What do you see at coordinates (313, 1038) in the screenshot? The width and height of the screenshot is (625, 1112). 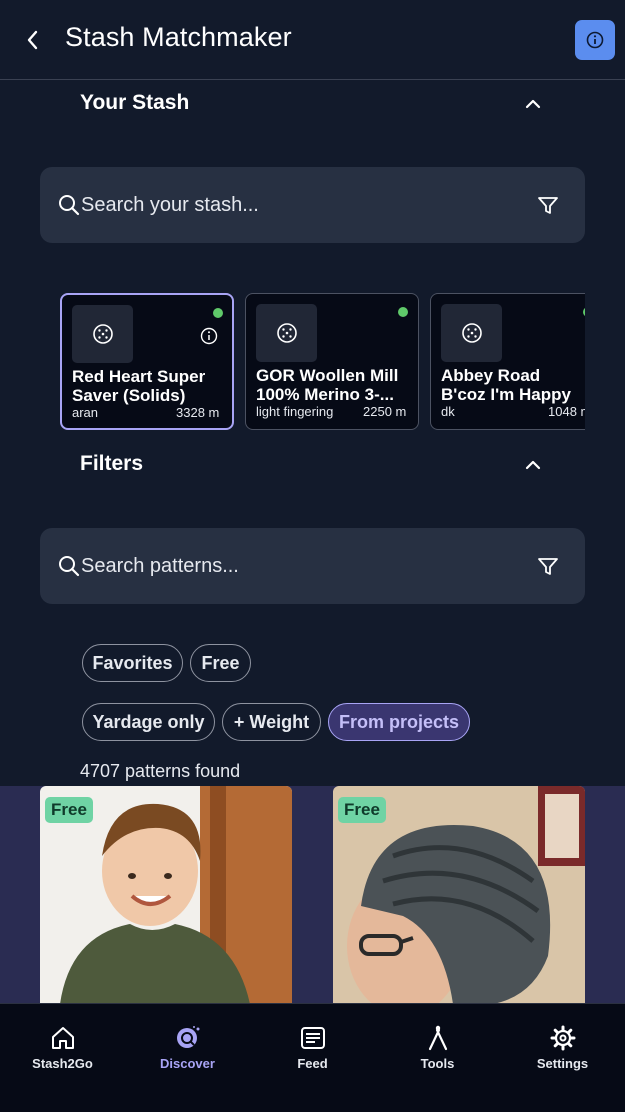 I see `feed-icon` at bounding box center [313, 1038].